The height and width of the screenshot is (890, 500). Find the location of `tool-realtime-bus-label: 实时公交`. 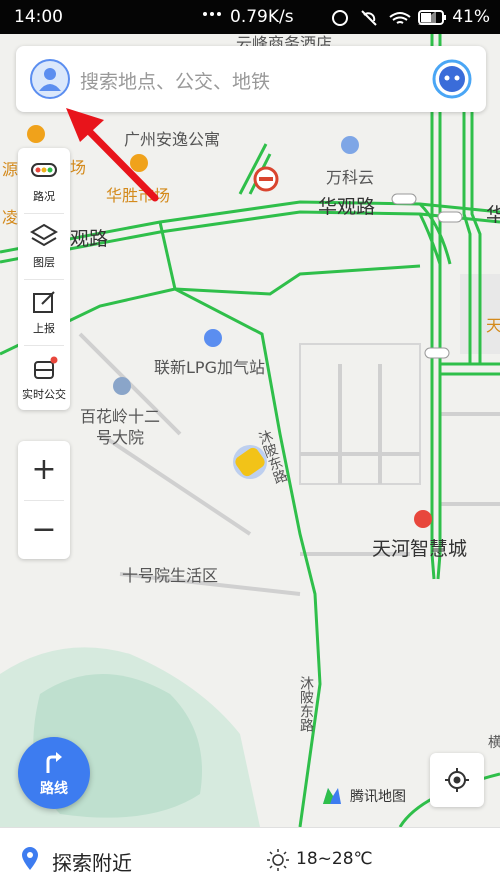

tool-realtime-bus-label: 实时公交 is located at coordinates (44, 394).